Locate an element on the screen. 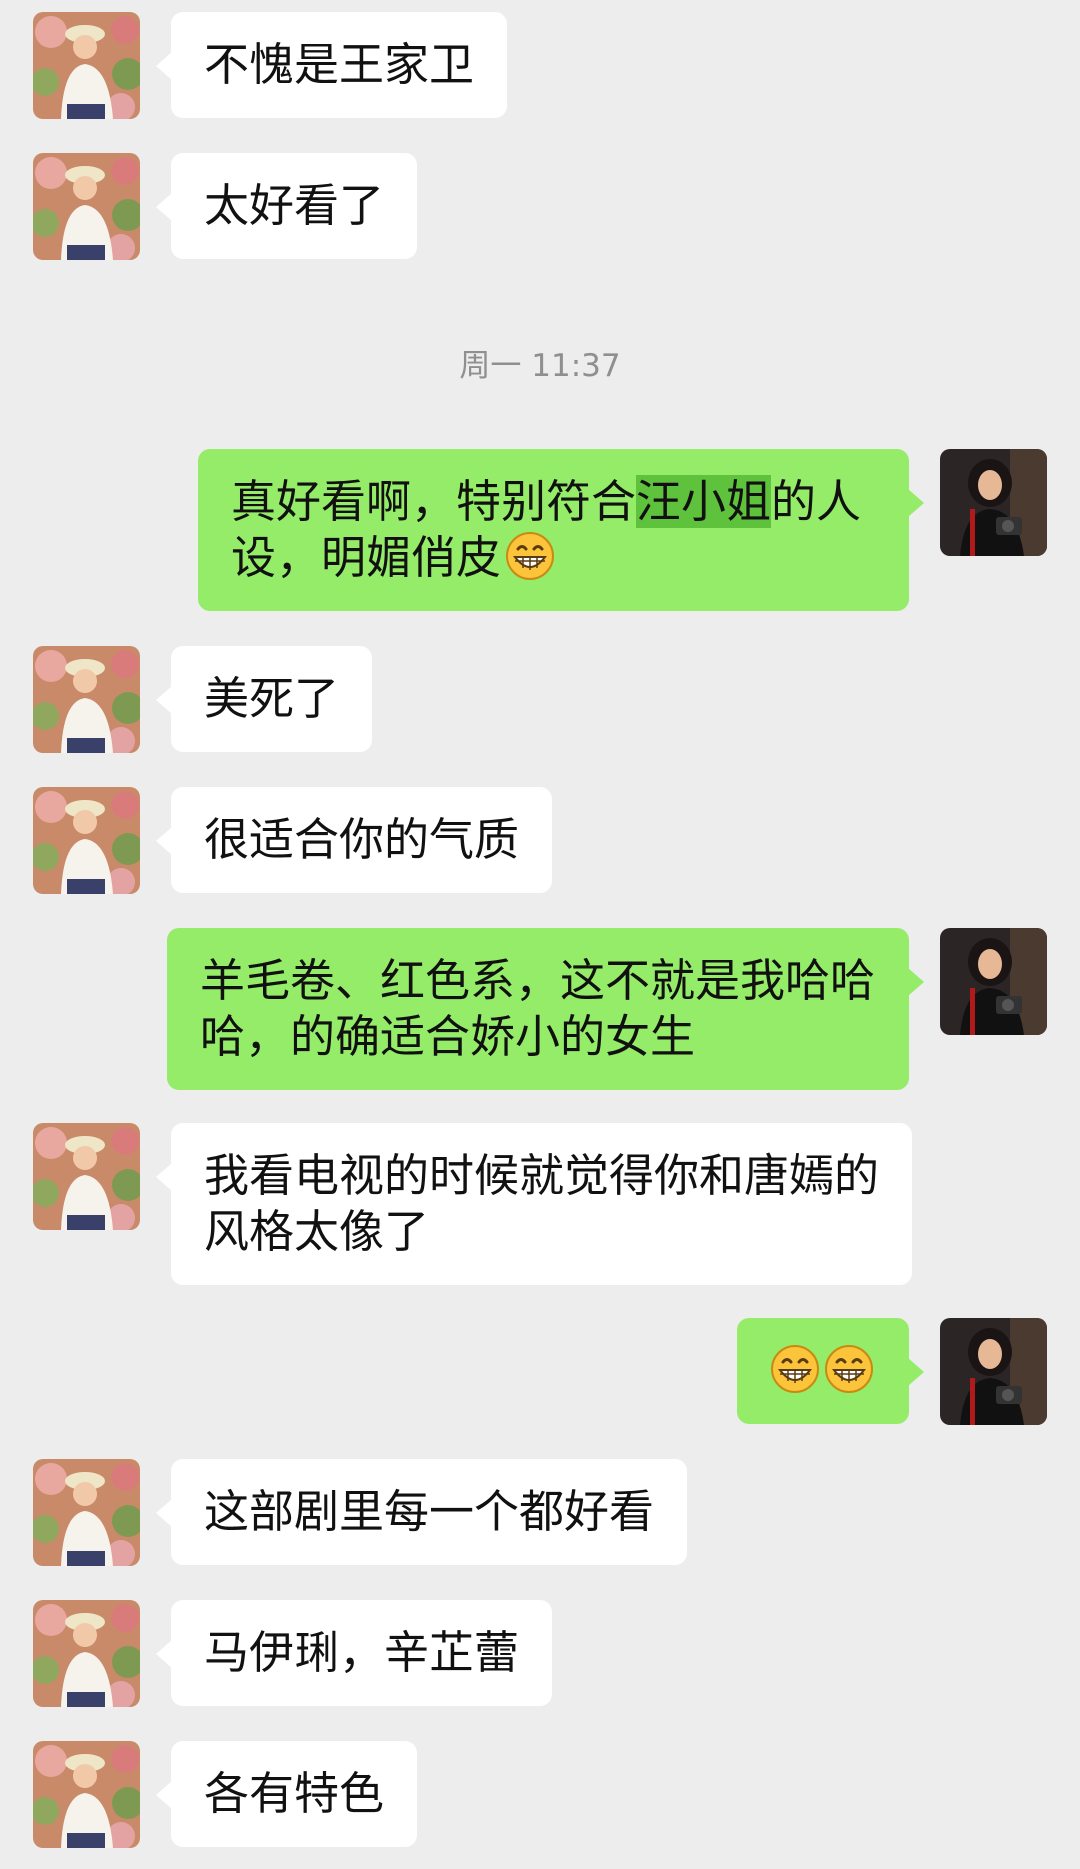 Image resolution: width=1080 pixels, height=1869 pixels. message-line: 设，明媚俏皮 is located at coordinates (553, 558).